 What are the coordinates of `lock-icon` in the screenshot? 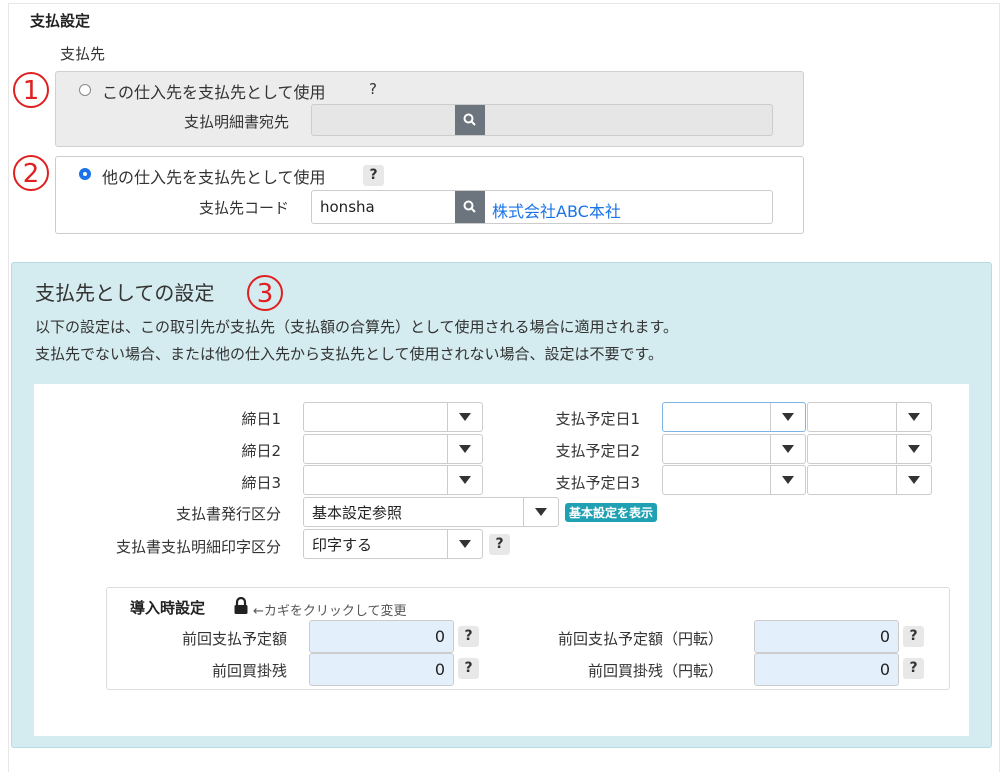 It's located at (241, 606).